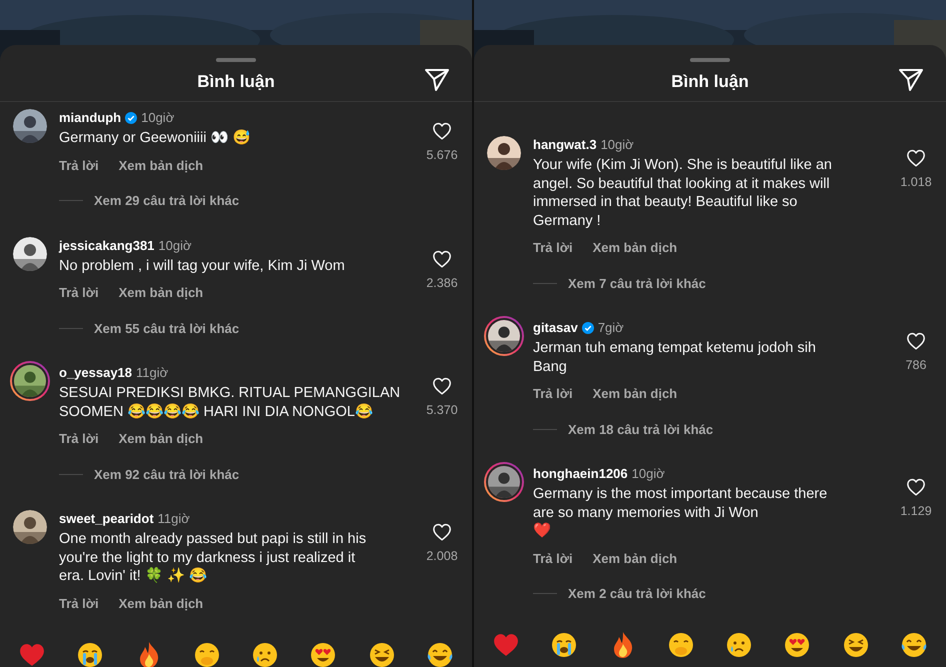 This screenshot has width=946, height=667. What do you see at coordinates (646, 513) in the screenshot?
I see `comment-text: are so many memories with Ji Won` at bounding box center [646, 513].